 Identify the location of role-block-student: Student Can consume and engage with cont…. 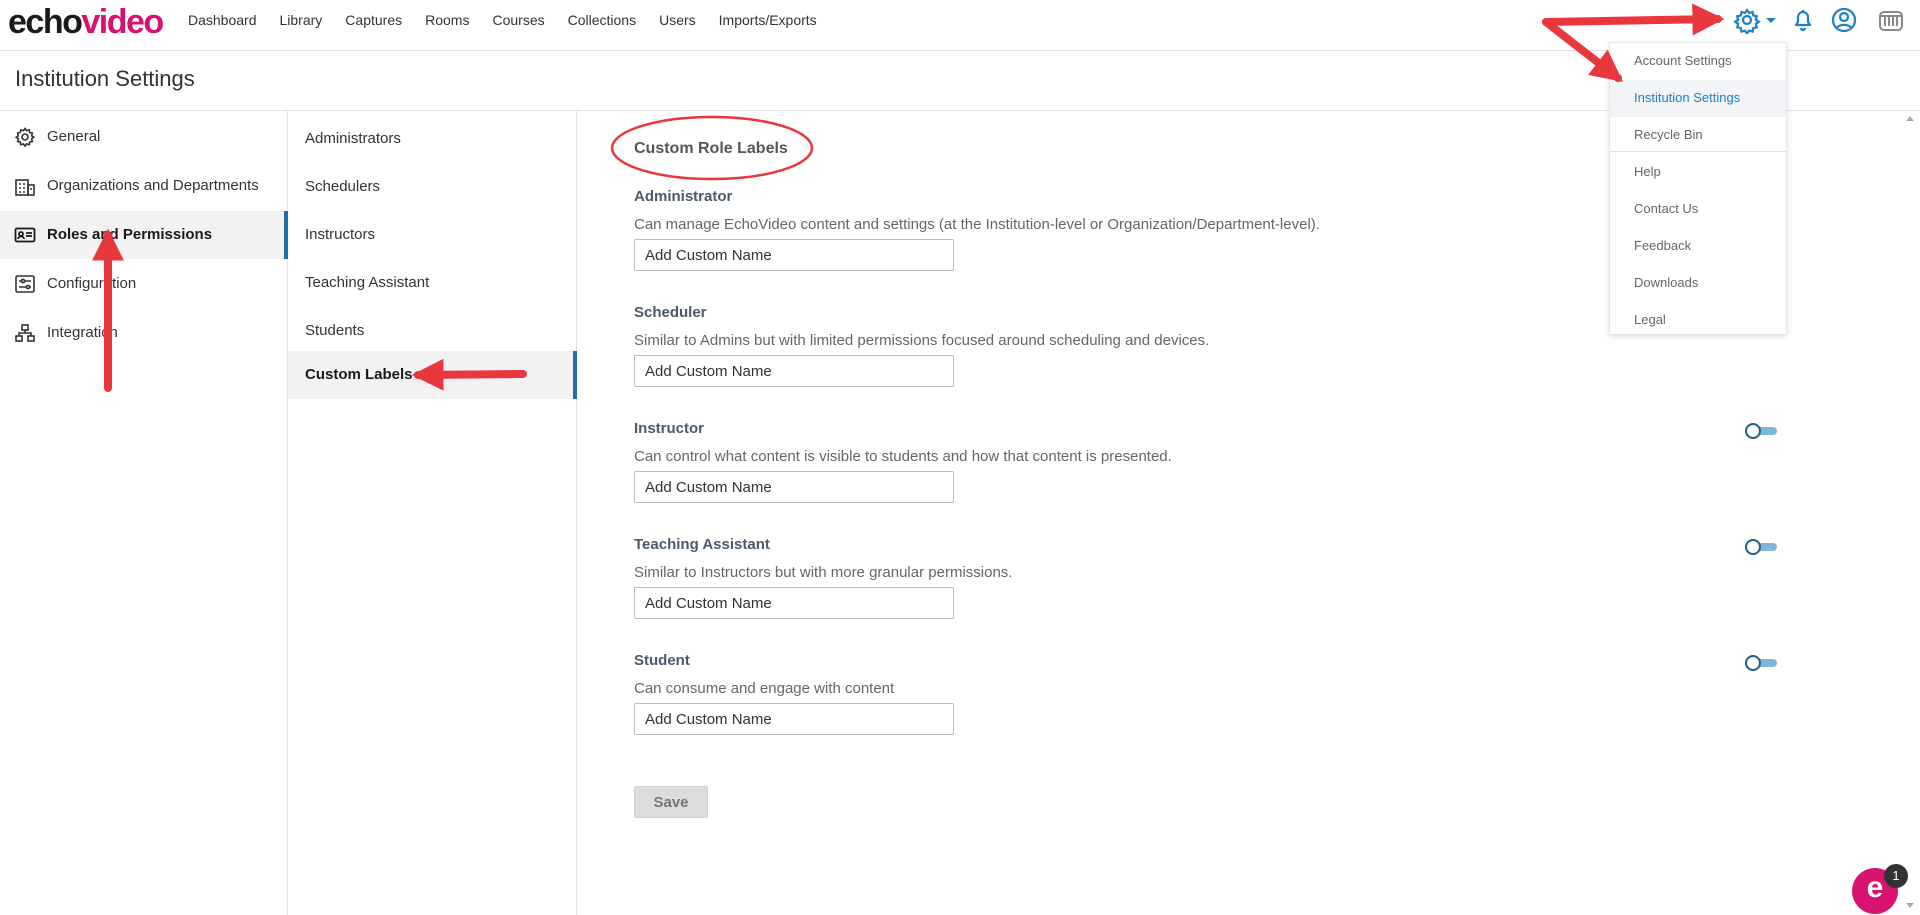
(1234, 707).